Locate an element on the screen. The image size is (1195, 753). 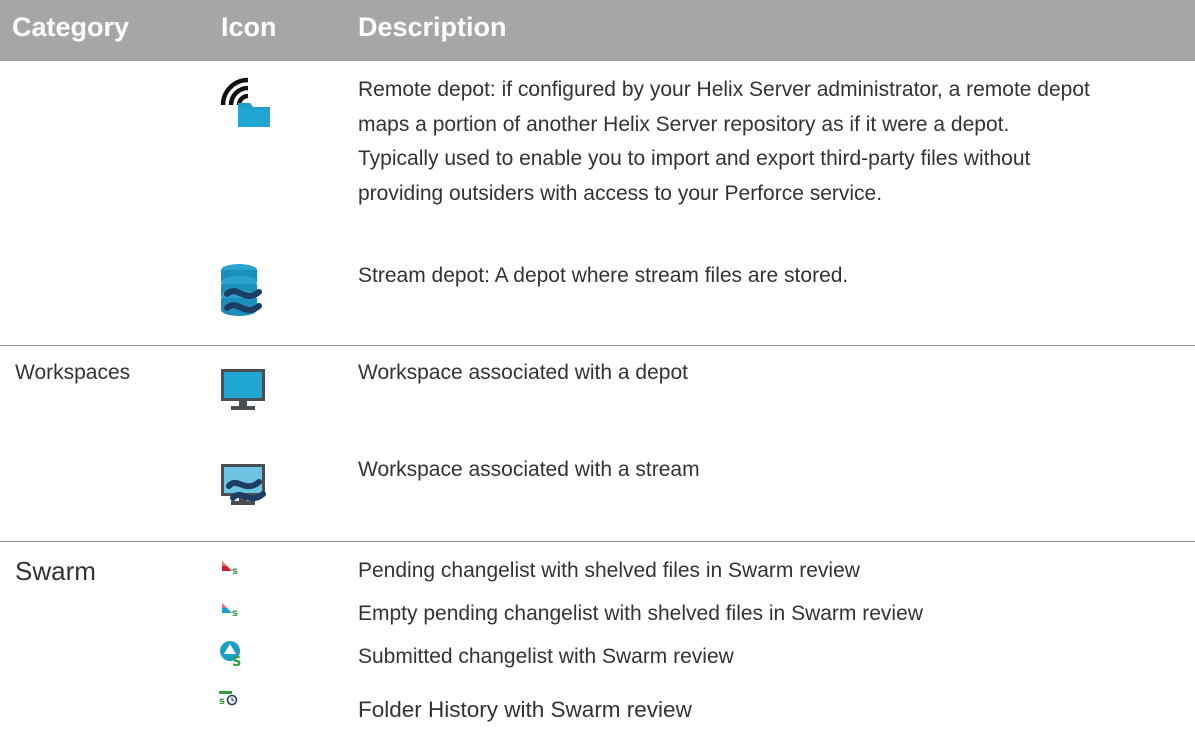
header-description: Description is located at coordinates (432, 27).